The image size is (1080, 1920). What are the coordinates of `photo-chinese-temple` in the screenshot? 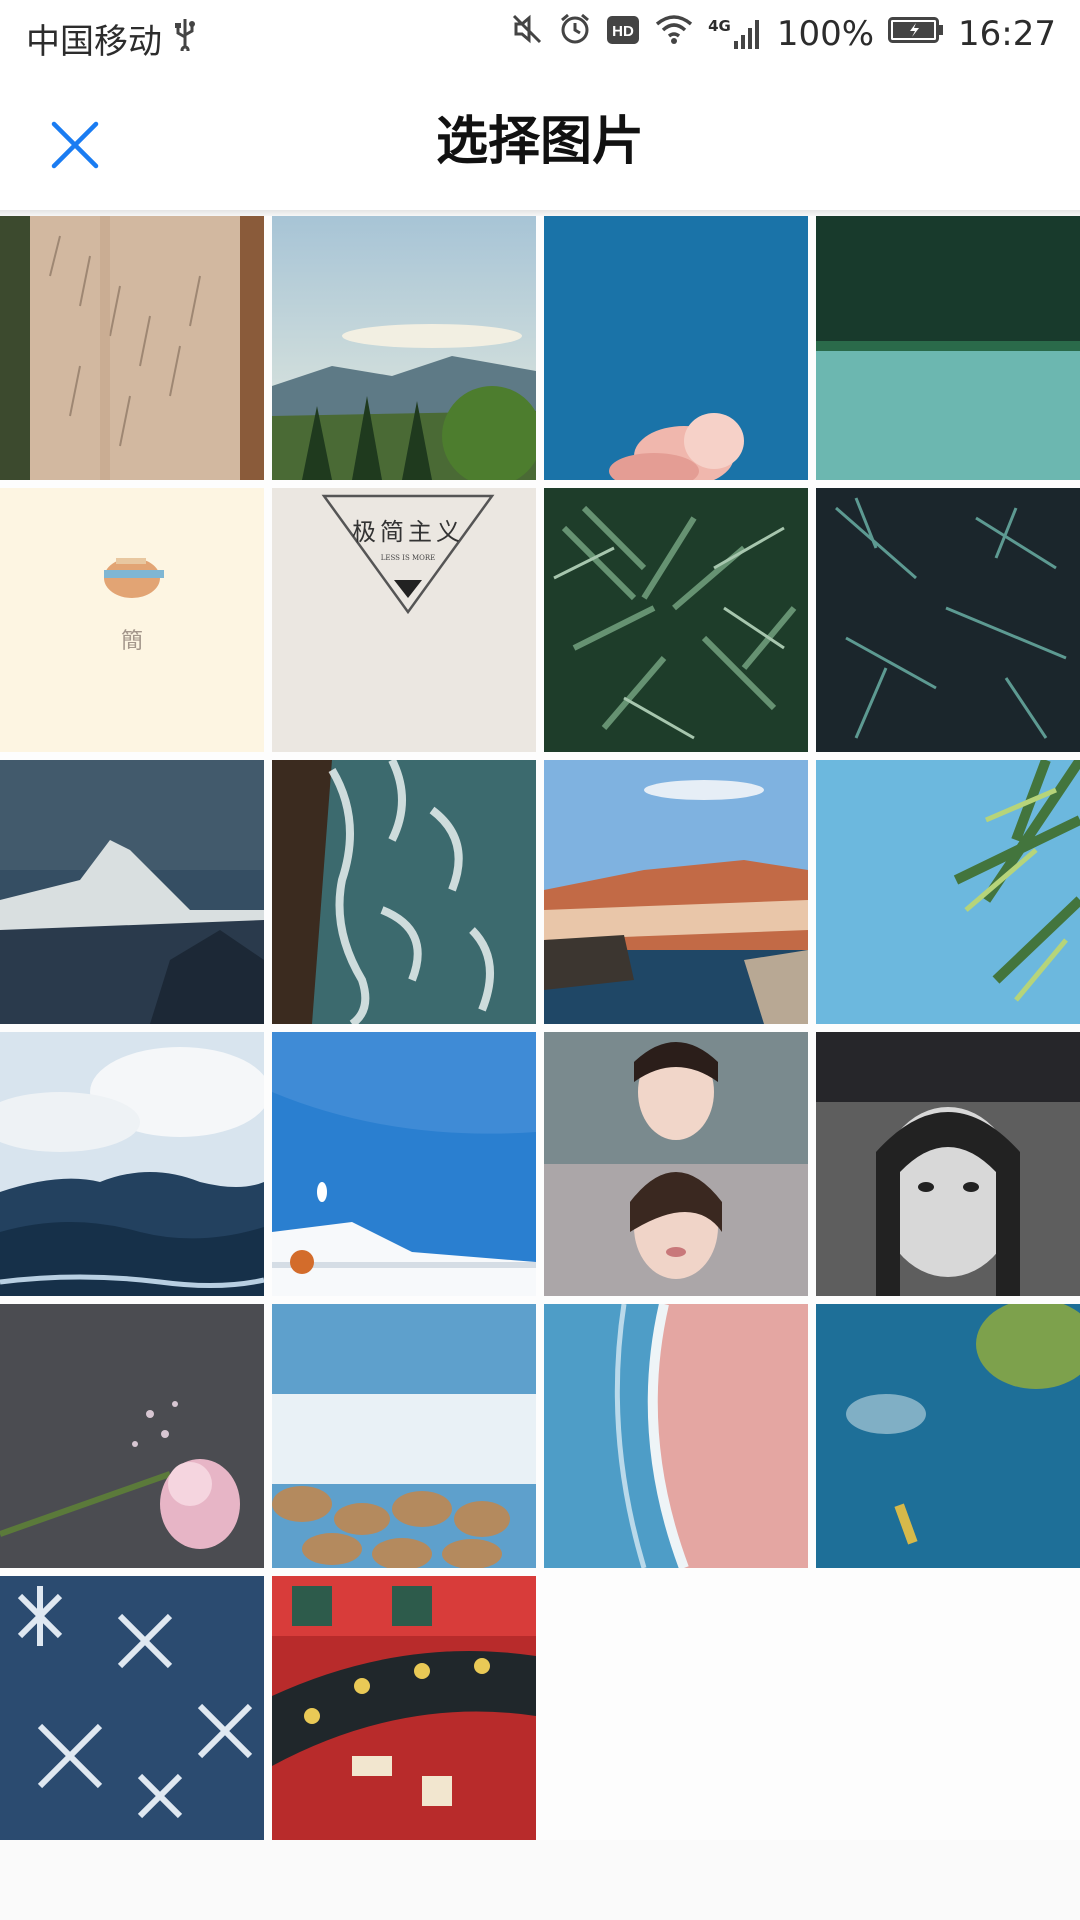 It's located at (404, 1708).